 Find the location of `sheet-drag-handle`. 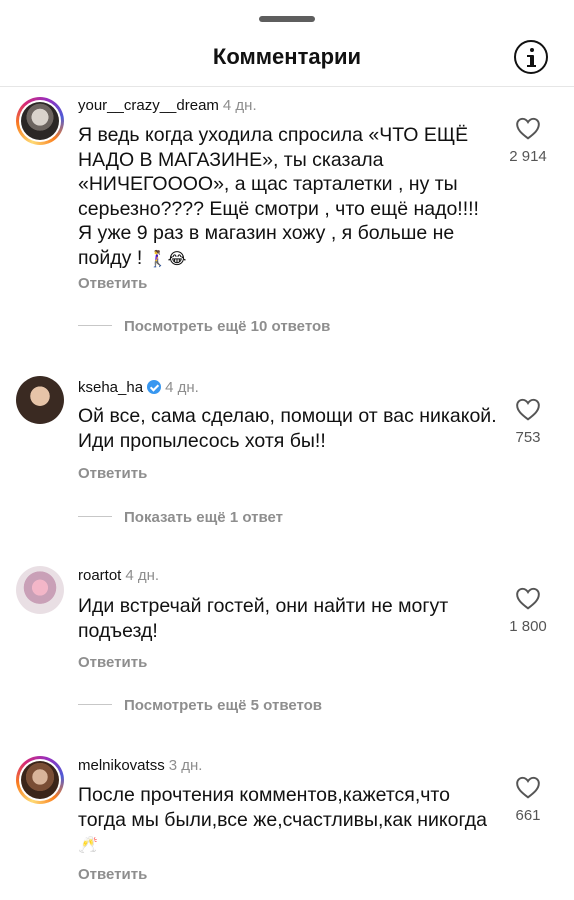

sheet-drag-handle is located at coordinates (287, 19).